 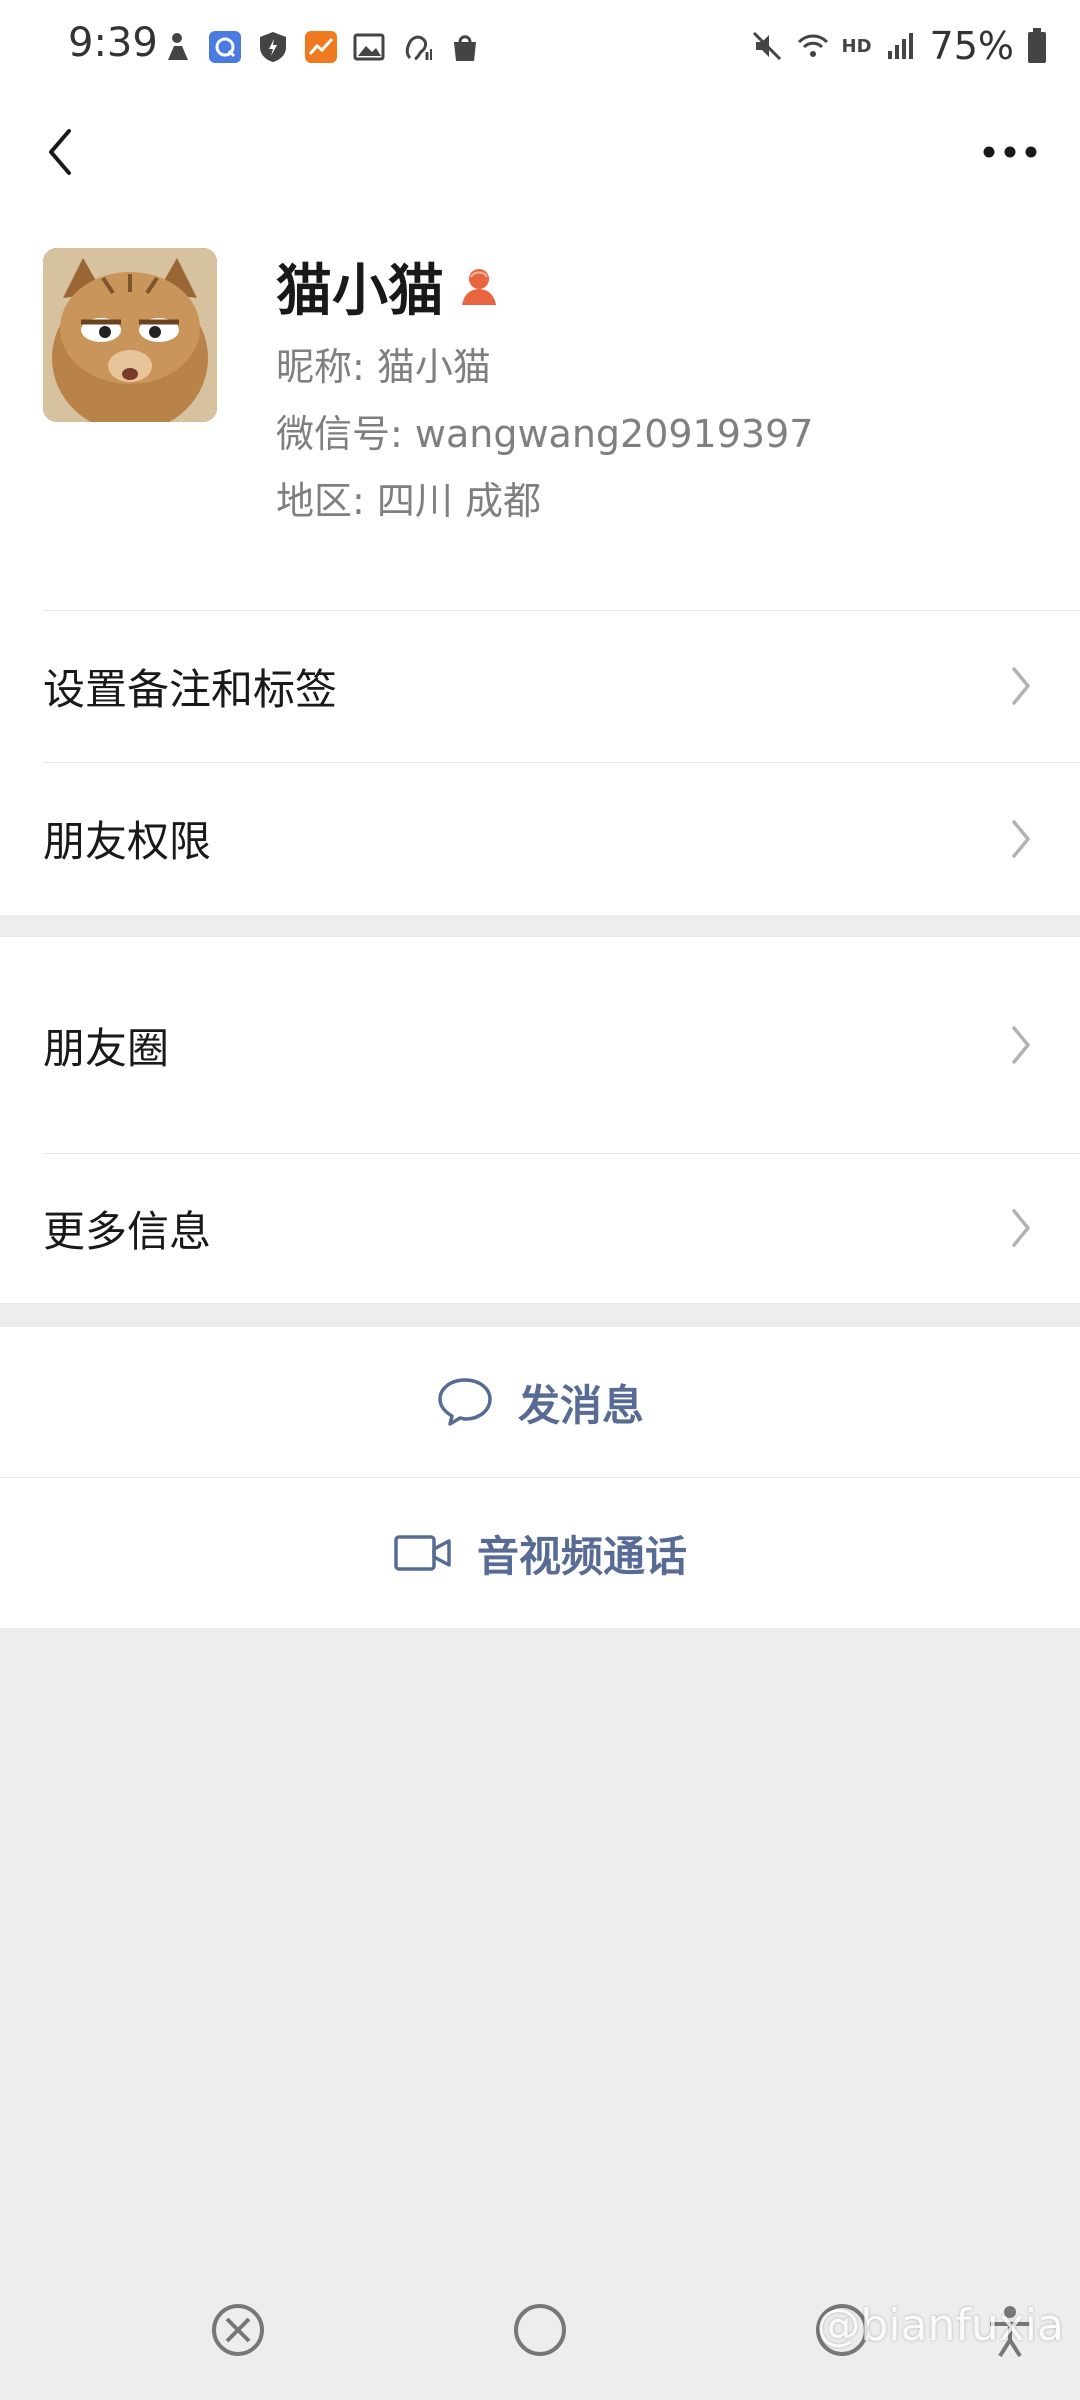 I want to click on chat-bubble-icon, so click(x=465, y=1402).